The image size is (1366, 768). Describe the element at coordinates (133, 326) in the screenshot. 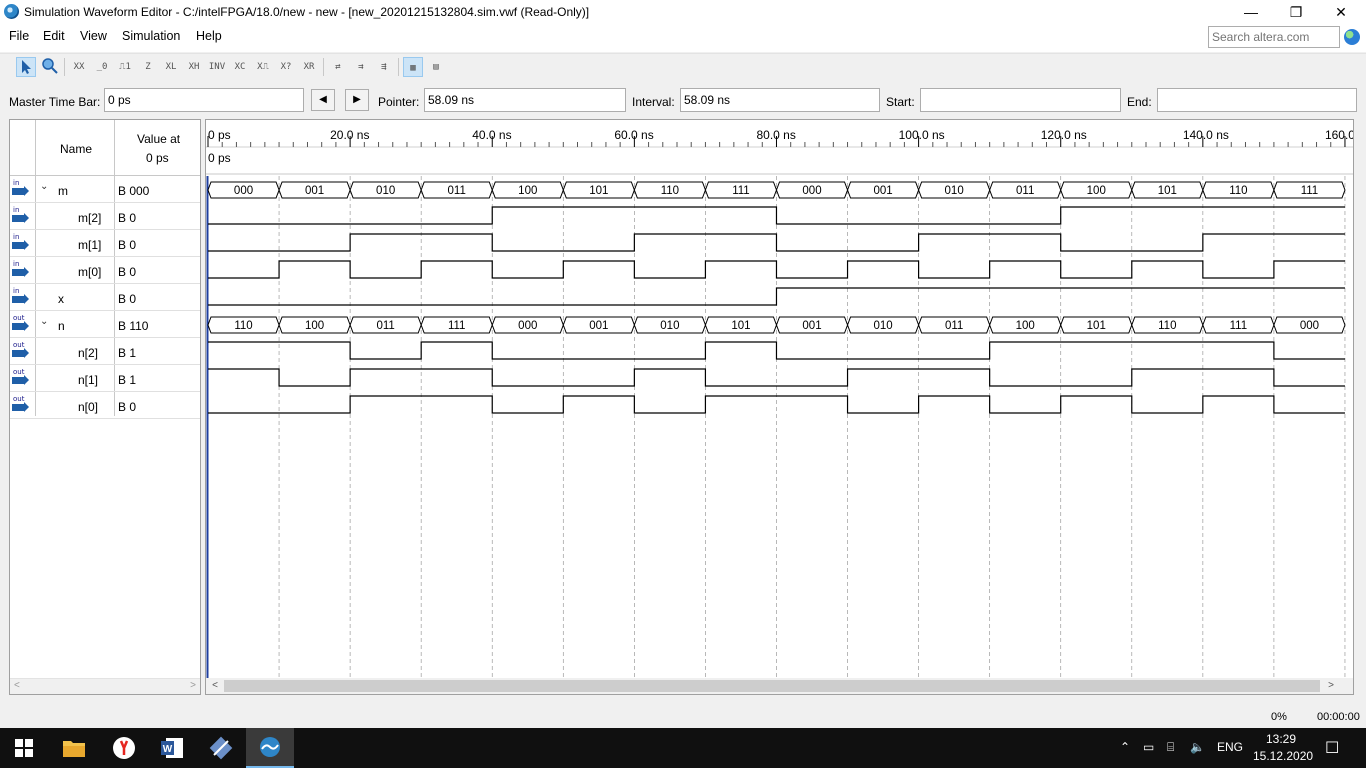

I see `signal-value: B 110` at that location.